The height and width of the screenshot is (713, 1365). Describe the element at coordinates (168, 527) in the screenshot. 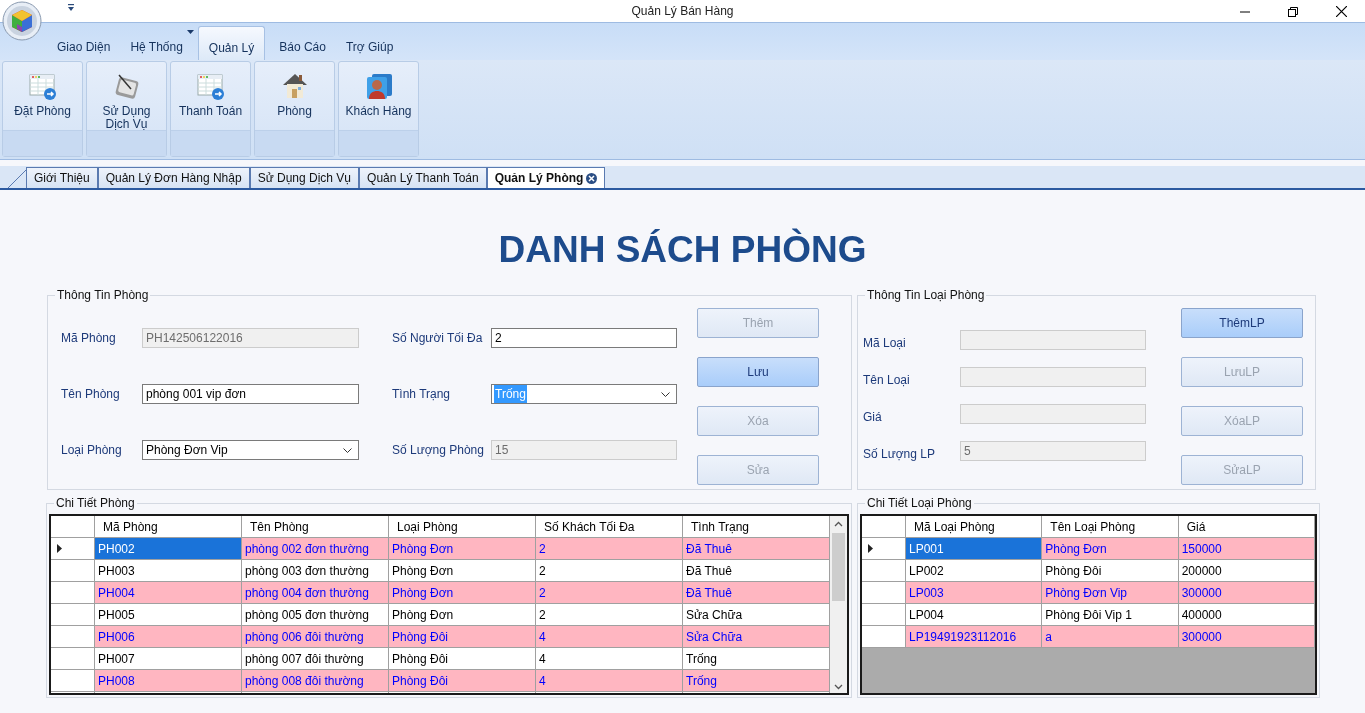

I see `column-header: Mã Phòng` at that location.